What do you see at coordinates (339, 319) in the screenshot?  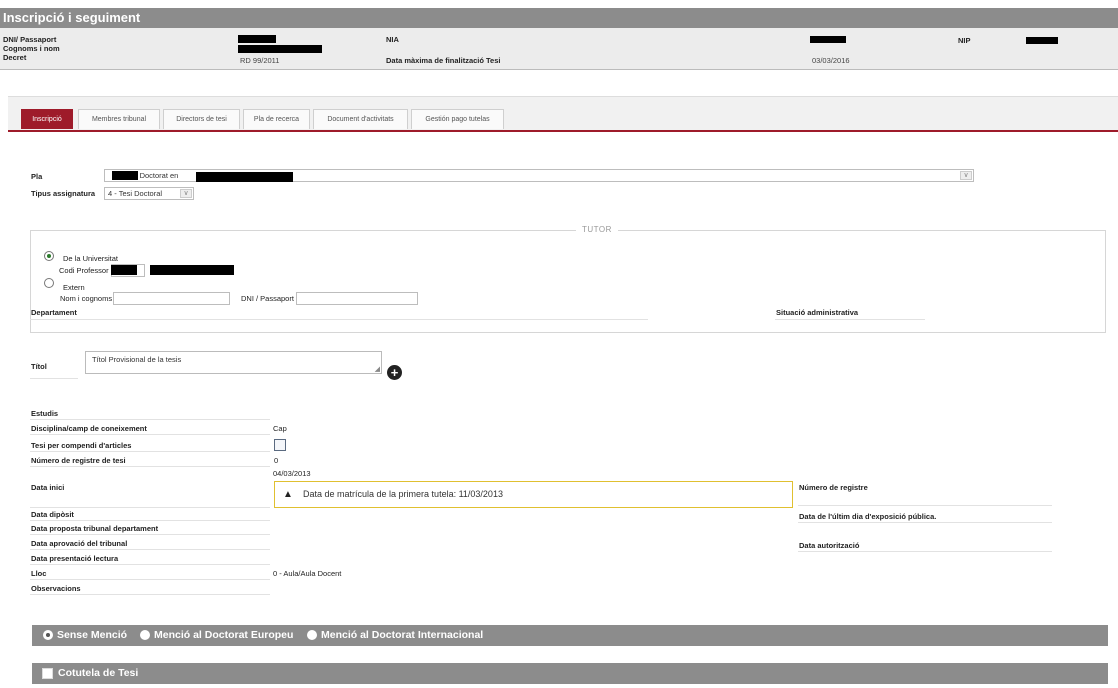 I see `departament-underline` at bounding box center [339, 319].